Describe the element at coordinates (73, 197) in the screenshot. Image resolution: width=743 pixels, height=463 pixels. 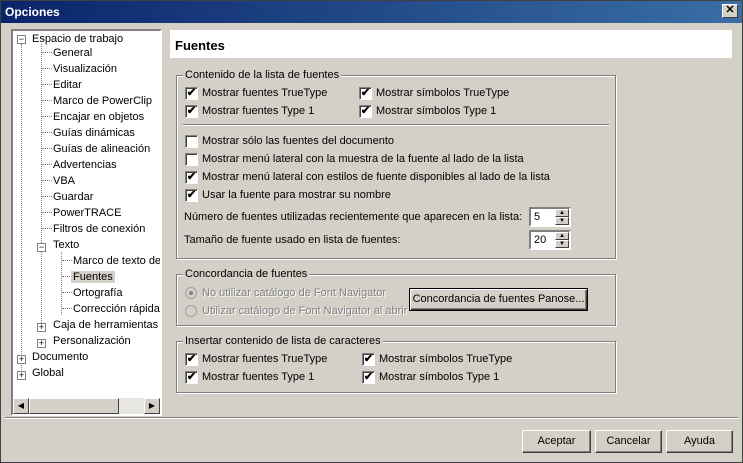
I see `tree-item-save: Guardar` at that location.